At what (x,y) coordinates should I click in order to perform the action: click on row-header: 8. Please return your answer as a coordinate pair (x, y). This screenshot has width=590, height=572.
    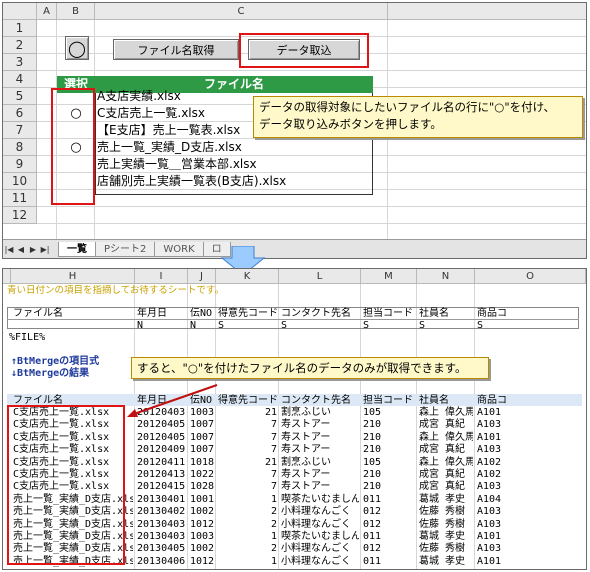
    Looking at the image, I should click on (20, 147).